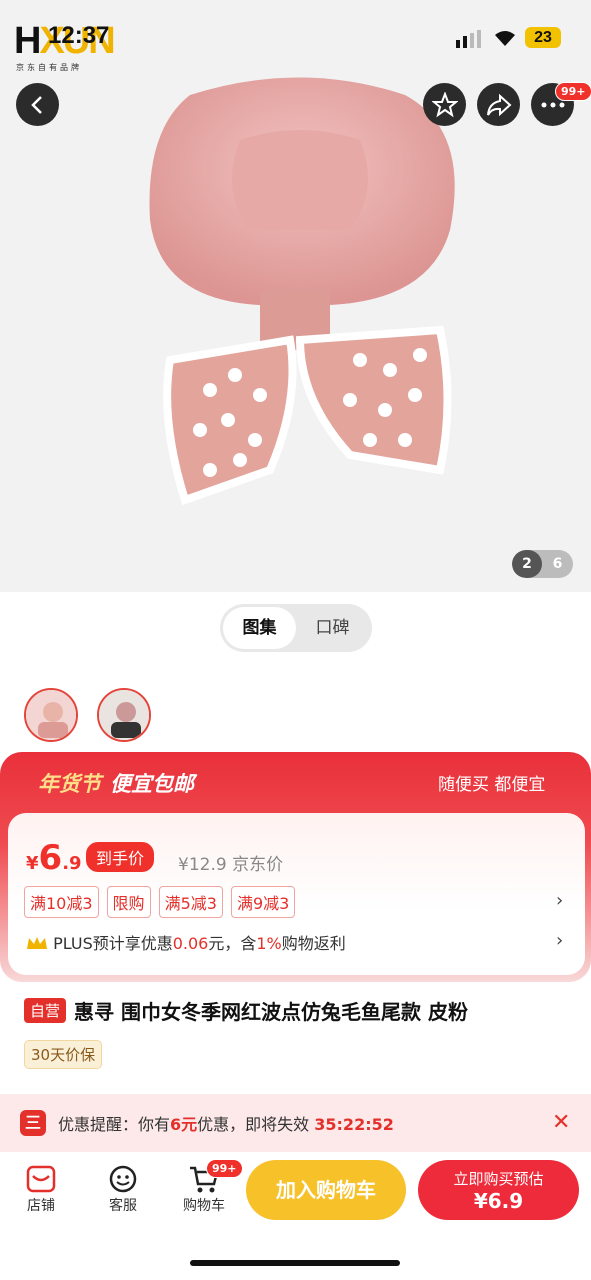 Image resolution: width=591 pixels, height=1280 pixels. What do you see at coordinates (204, 1206) in the screenshot?
I see `cart-label: 购物车` at bounding box center [204, 1206].